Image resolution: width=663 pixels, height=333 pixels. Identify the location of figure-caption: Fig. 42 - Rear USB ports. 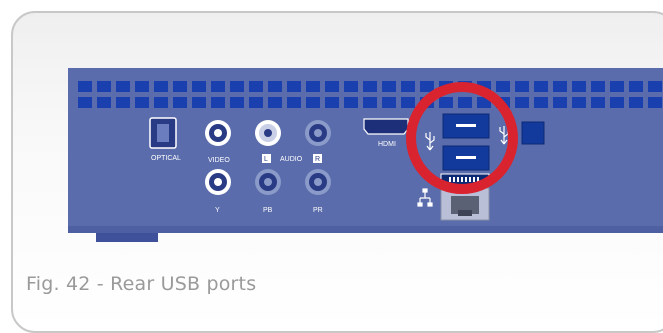
(141, 284).